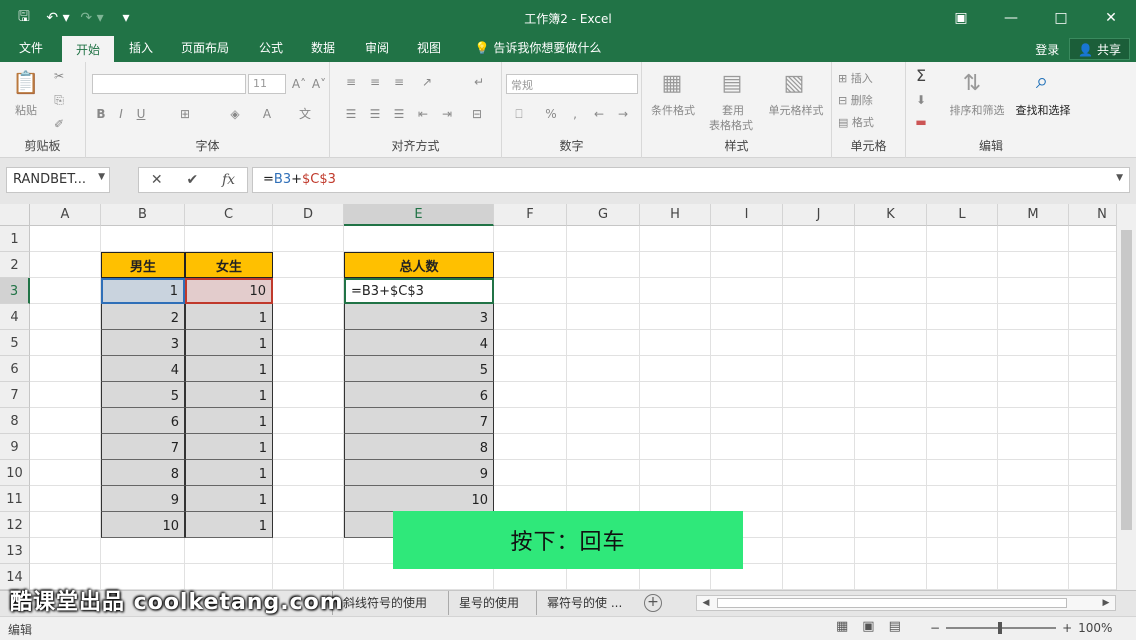 Image resolution: width=1136 pixels, height=640 pixels. I want to click on cell-styles-icon: ▧, so click(794, 84).